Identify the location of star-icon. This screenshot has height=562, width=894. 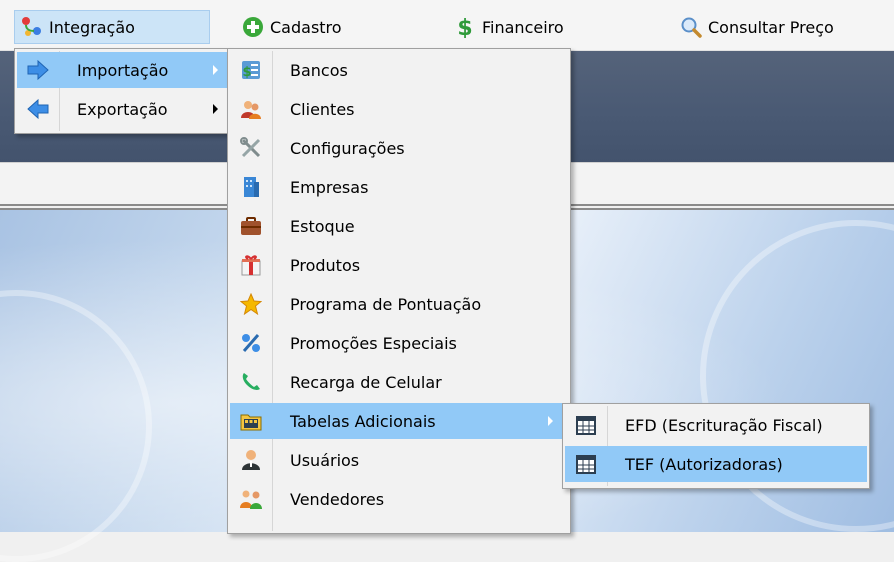
(251, 304).